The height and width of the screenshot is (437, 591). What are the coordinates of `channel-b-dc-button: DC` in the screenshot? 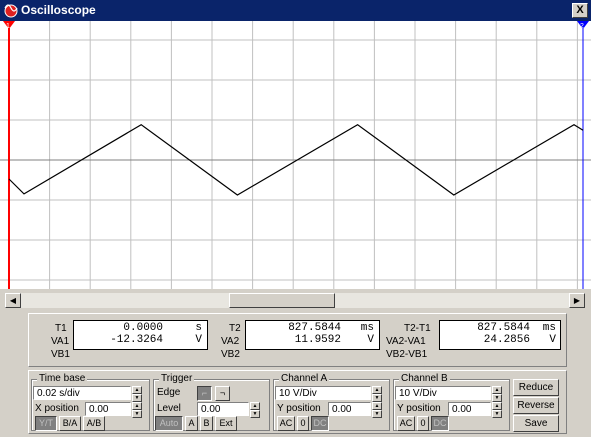 It's located at (440, 423).